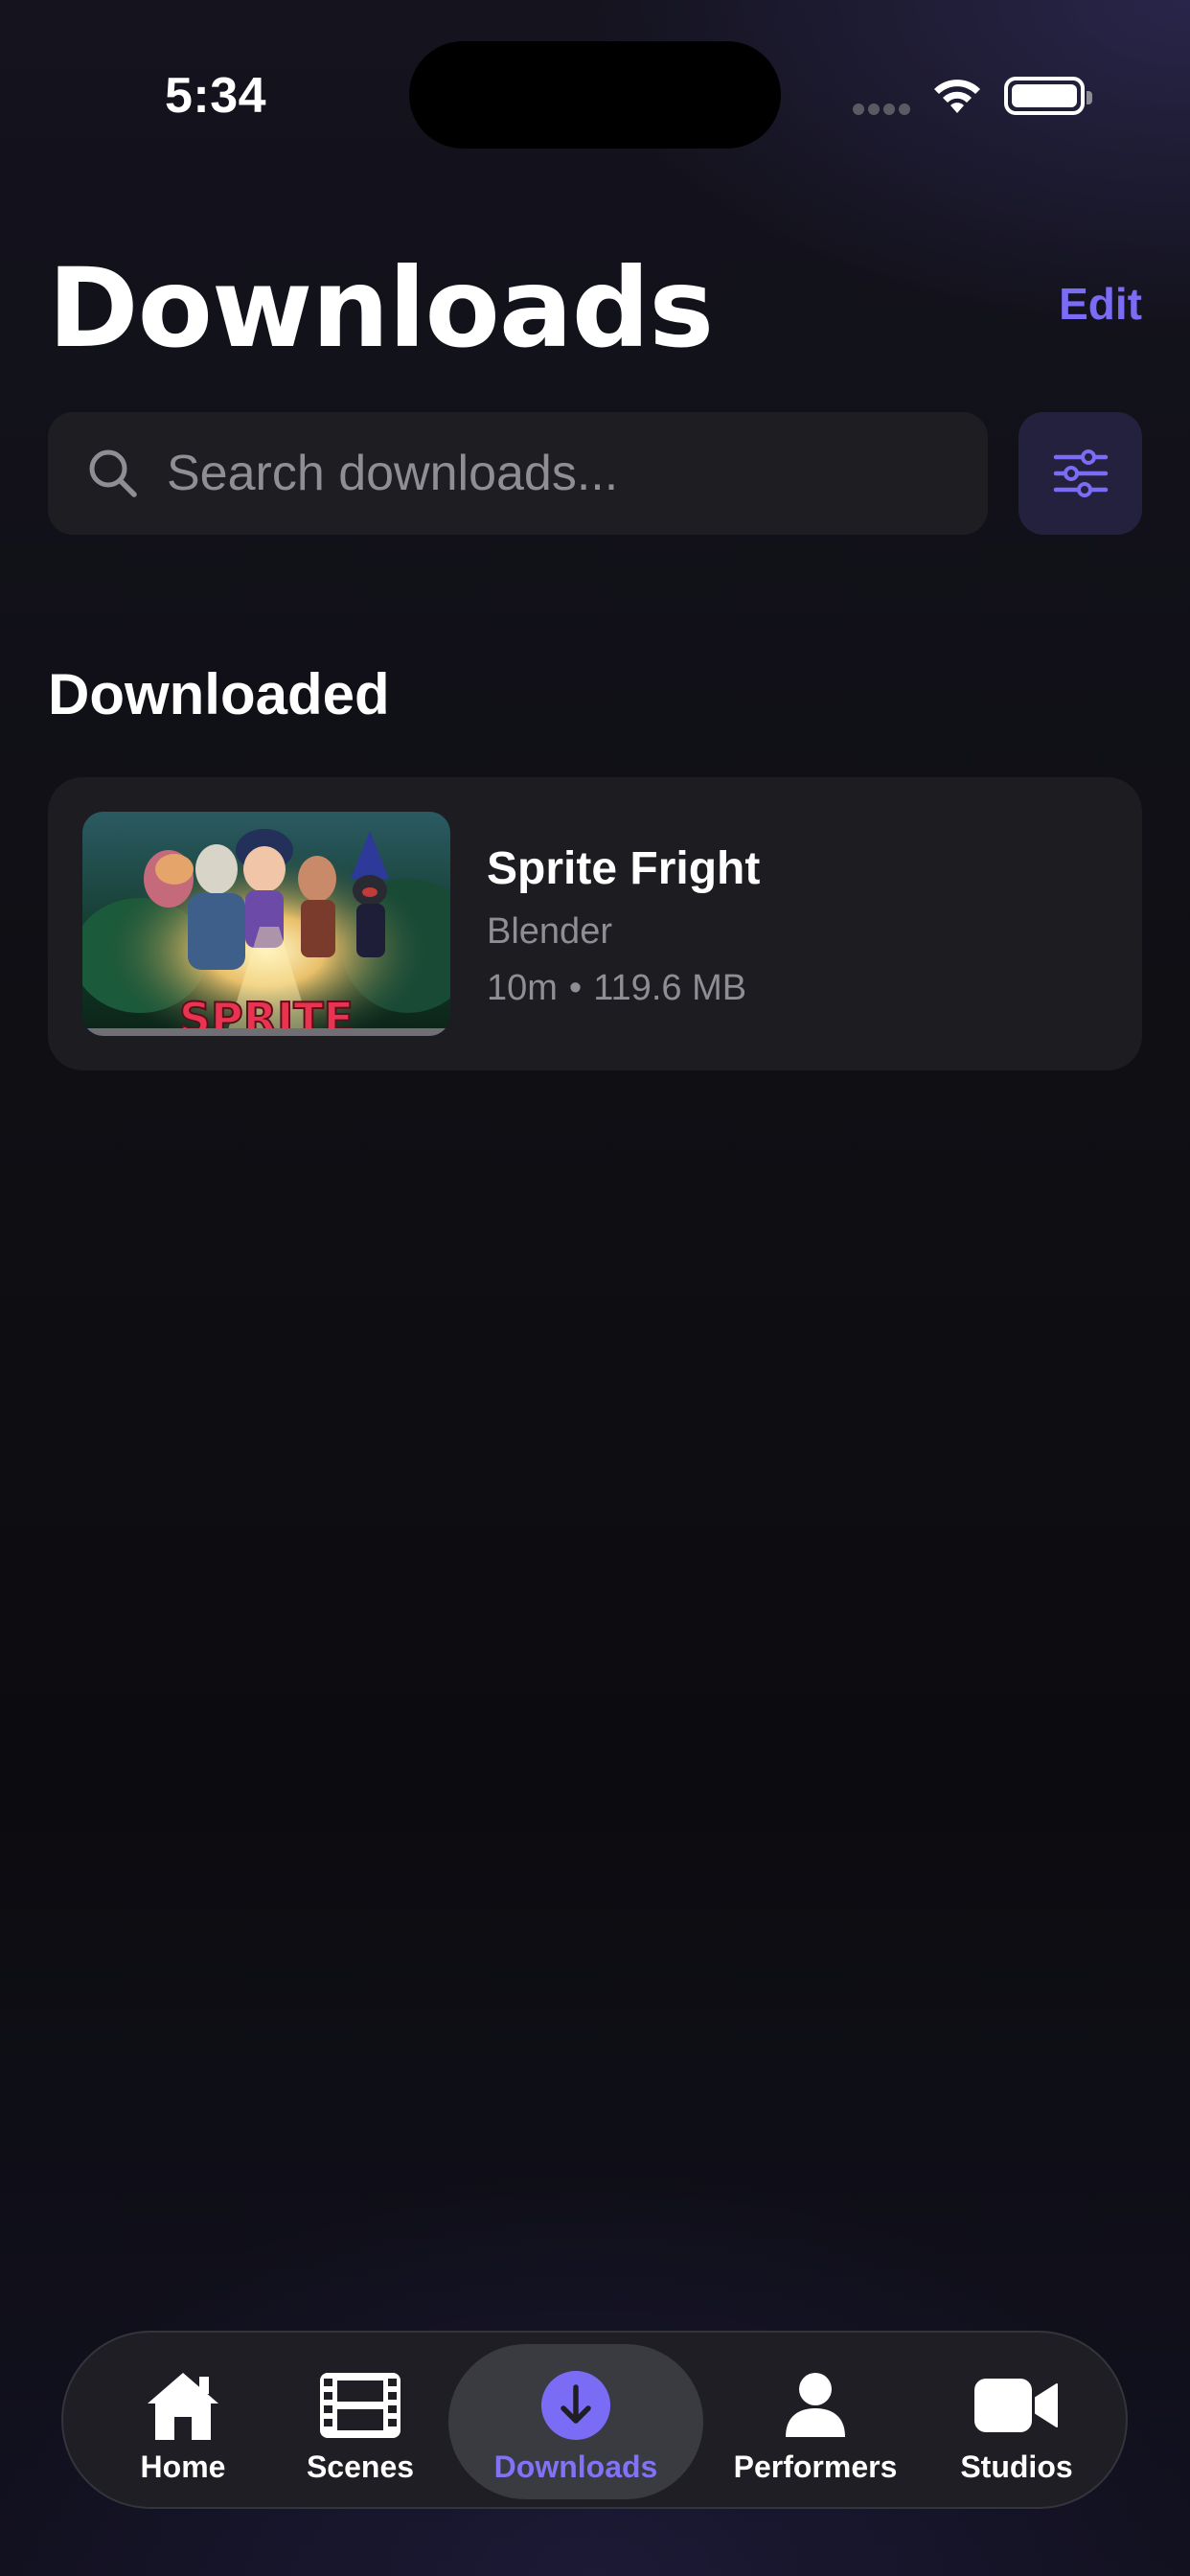 This screenshot has width=1190, height=2576. Describe the element at coordinates (183, 2467) in the screenshot. I see `tab-label: Home` at that location.